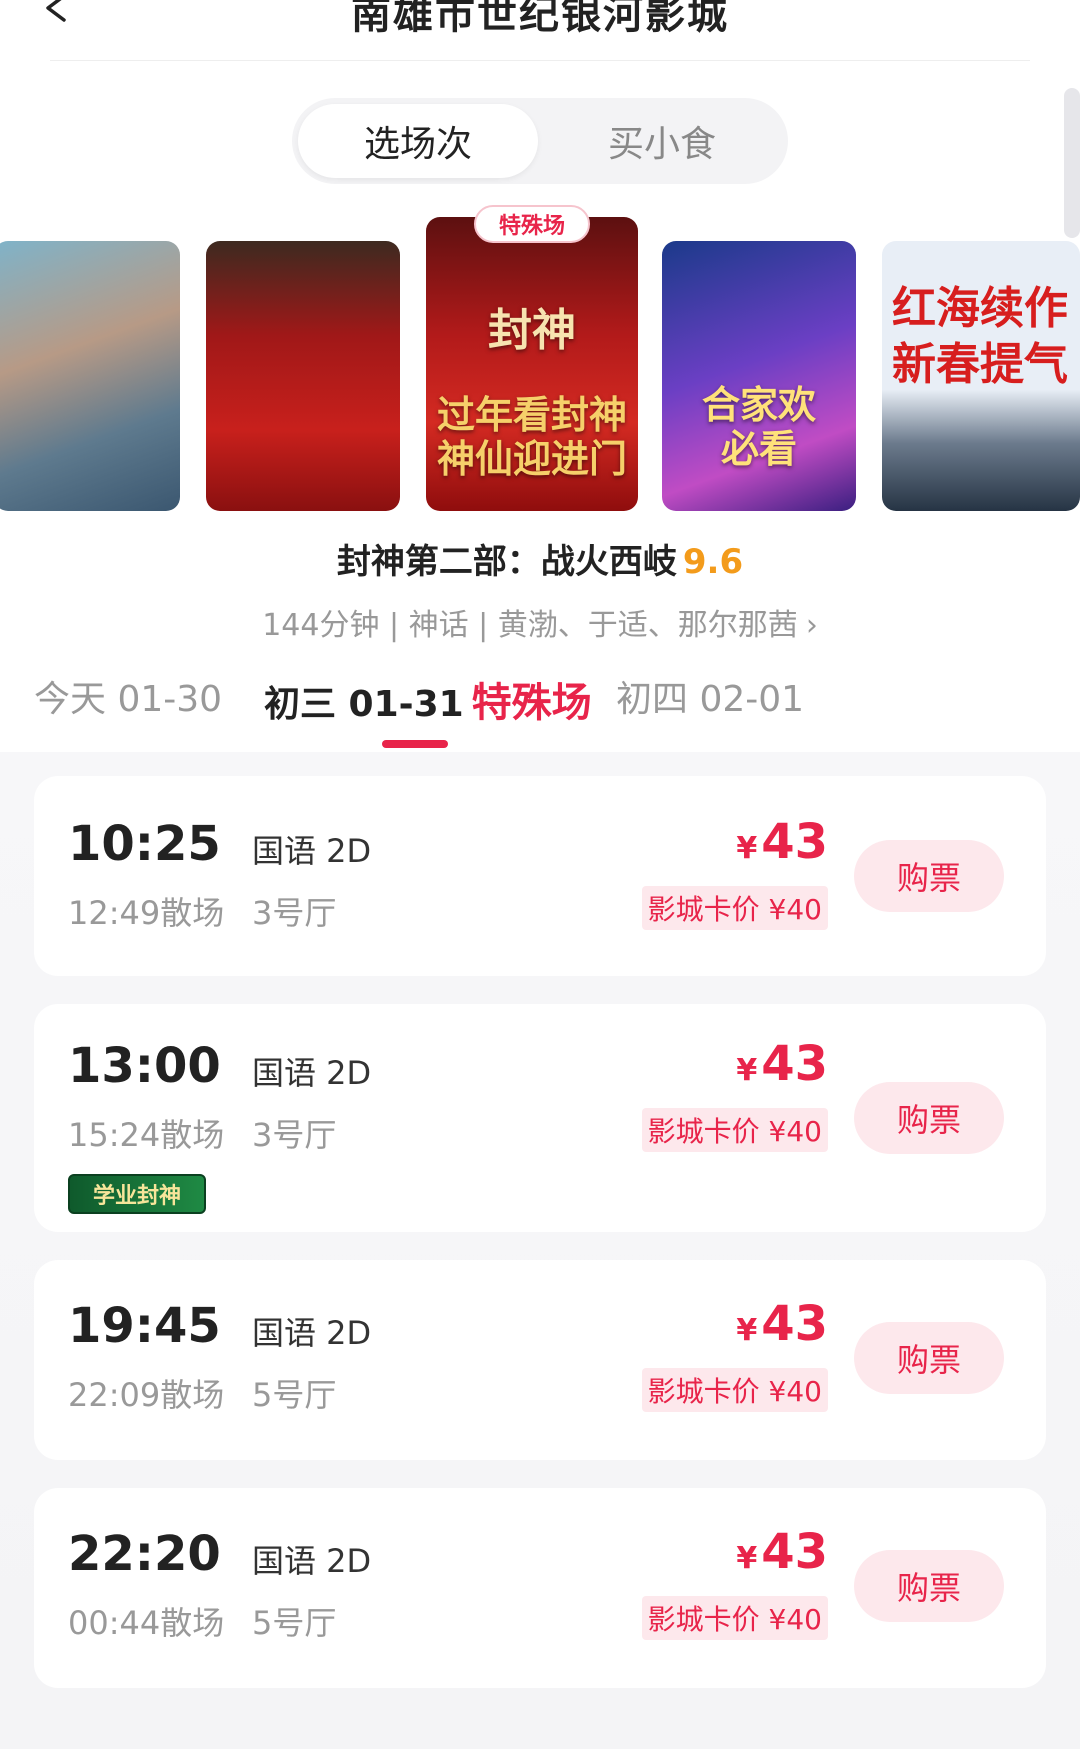 The height and width of the screenshot is (1749, 1080). What do you see at coordinates (758, 427) in the screenshot?
I see `poster-tagline: 合家欢 必看` at bounding box center [758, 427].